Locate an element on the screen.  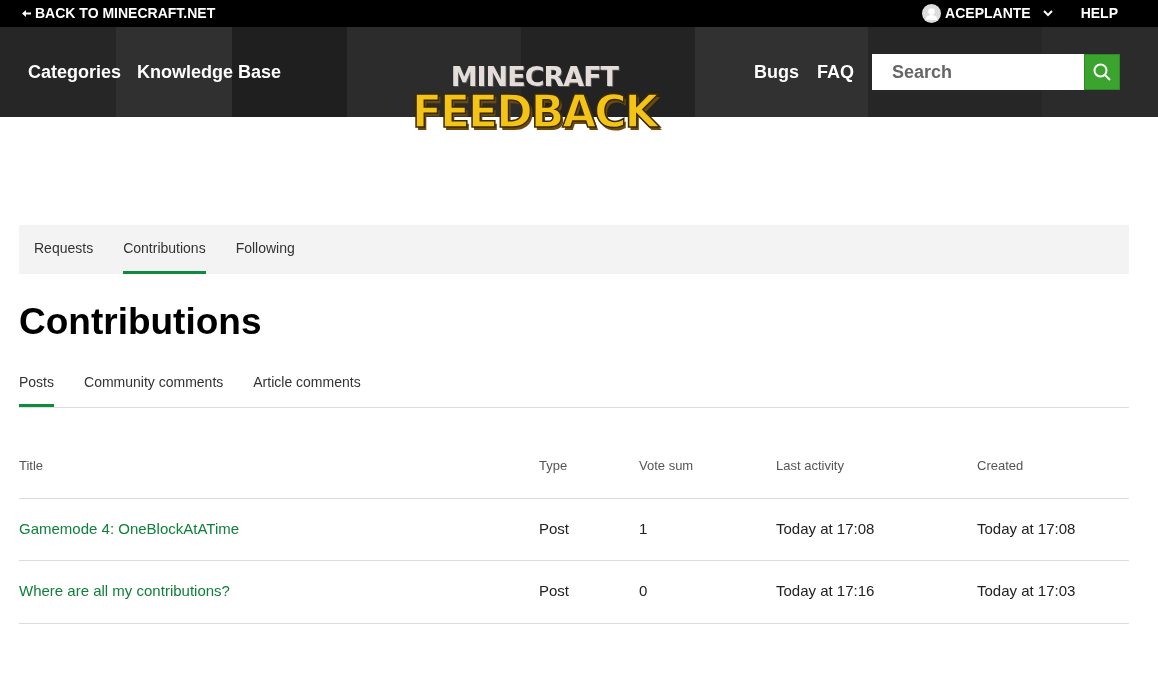
nav-link: FAQ is located at coordinates (835, 72).